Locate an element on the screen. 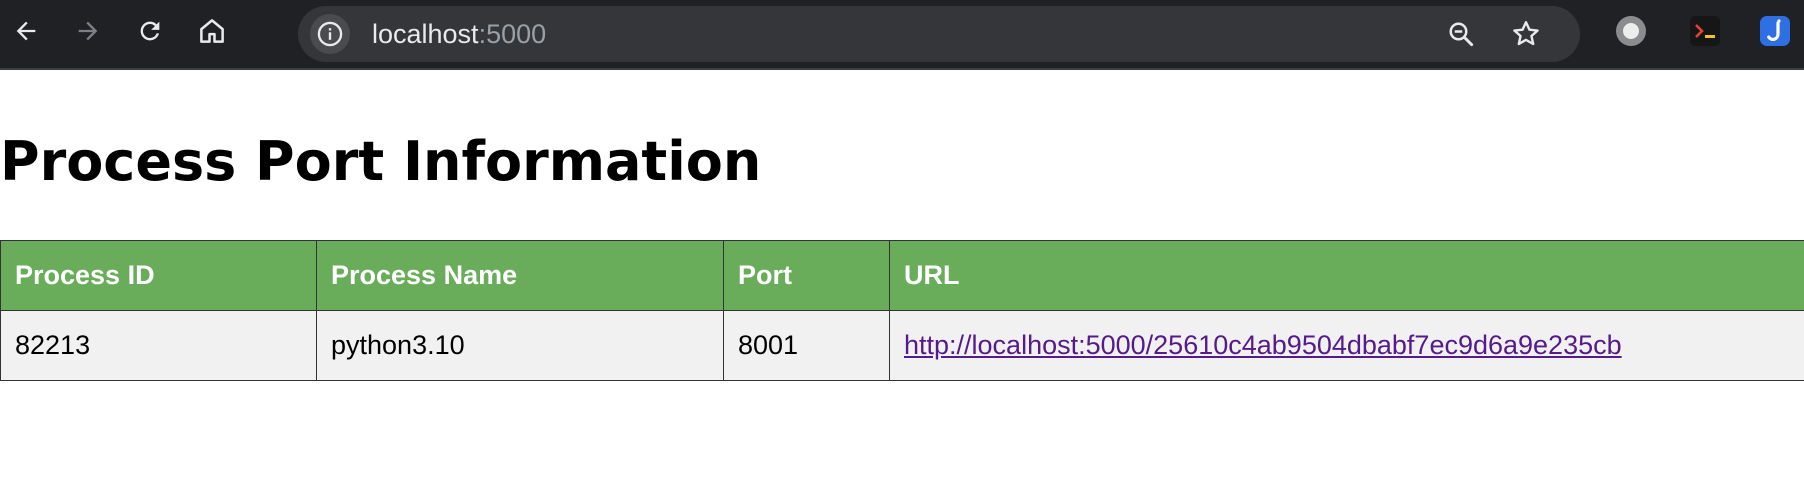 This screenshot has width=1804, height=488. terminal-extension-icon is located at coordinates (1705, 31).